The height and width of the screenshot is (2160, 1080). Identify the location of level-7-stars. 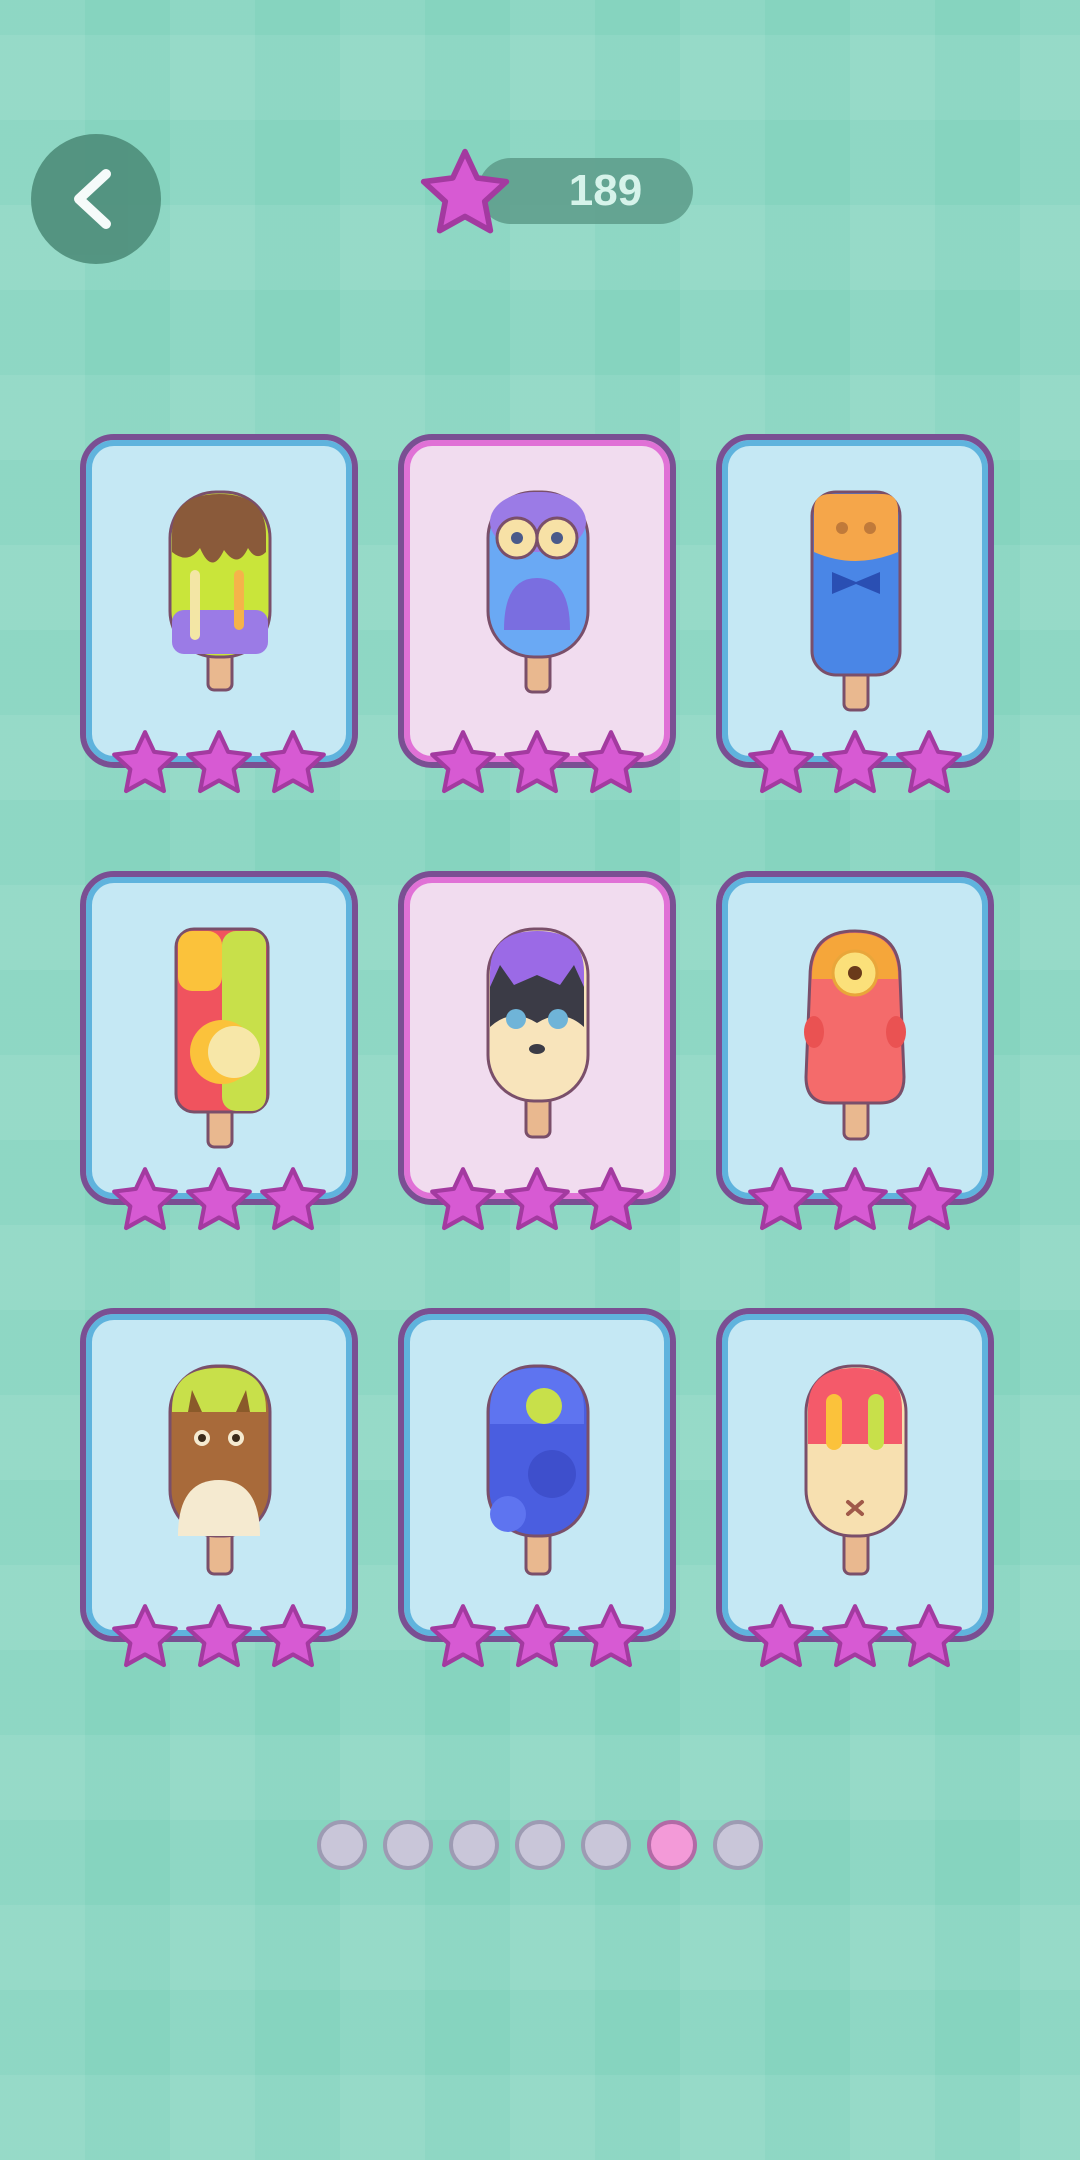
(219, 1637).